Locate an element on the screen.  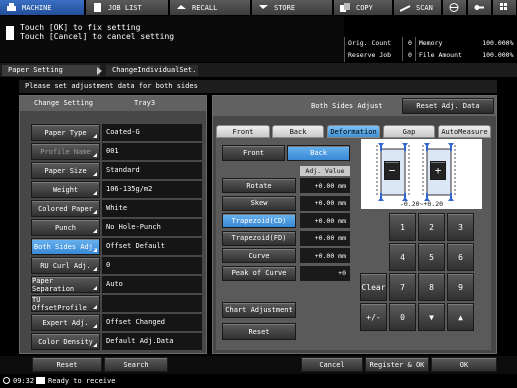
chart-adjustment-button: Chart Adjustment is located at coordinates (259, 310).